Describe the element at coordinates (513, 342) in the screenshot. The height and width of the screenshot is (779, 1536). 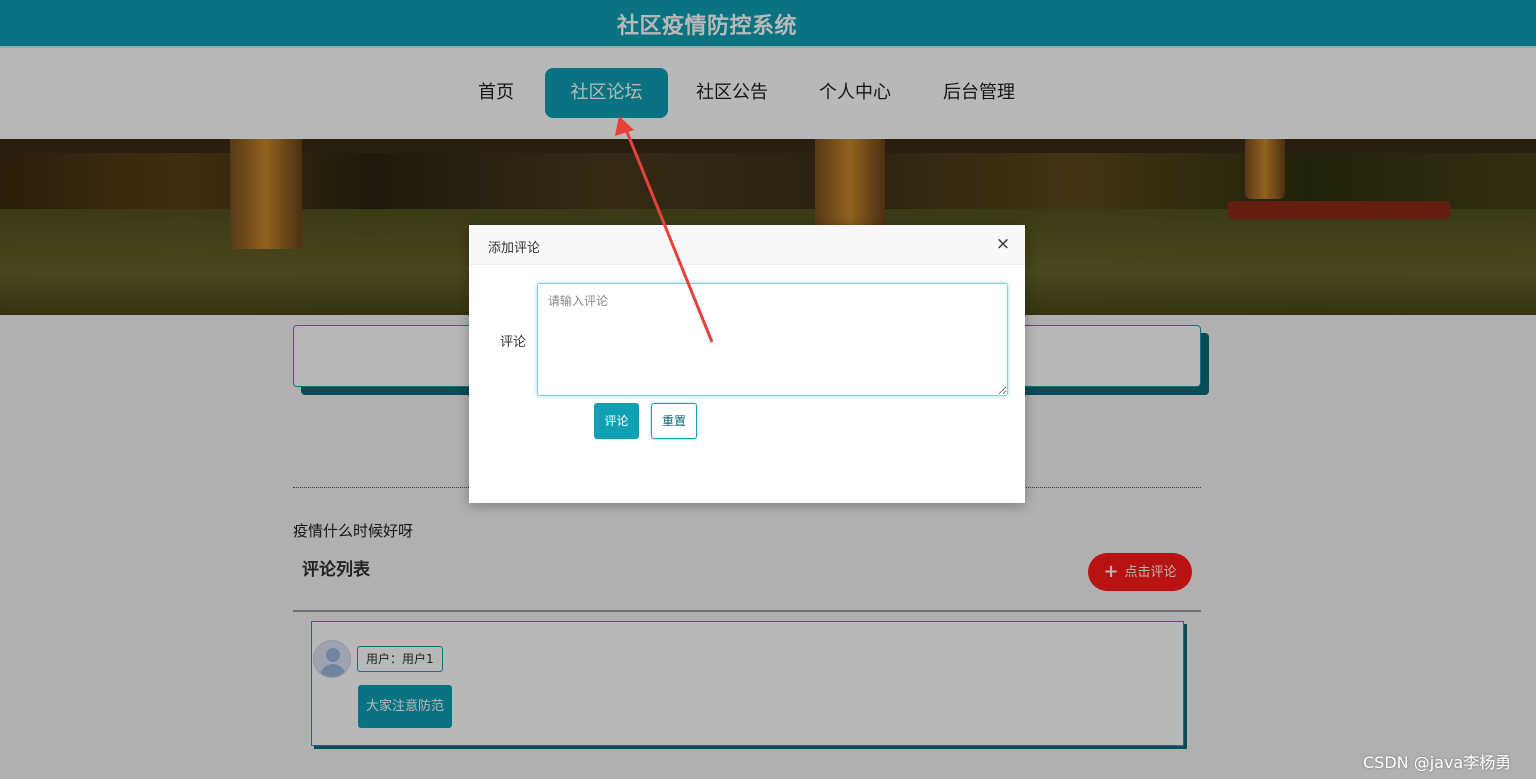
I see `comment-field-label: 评论` at that location.